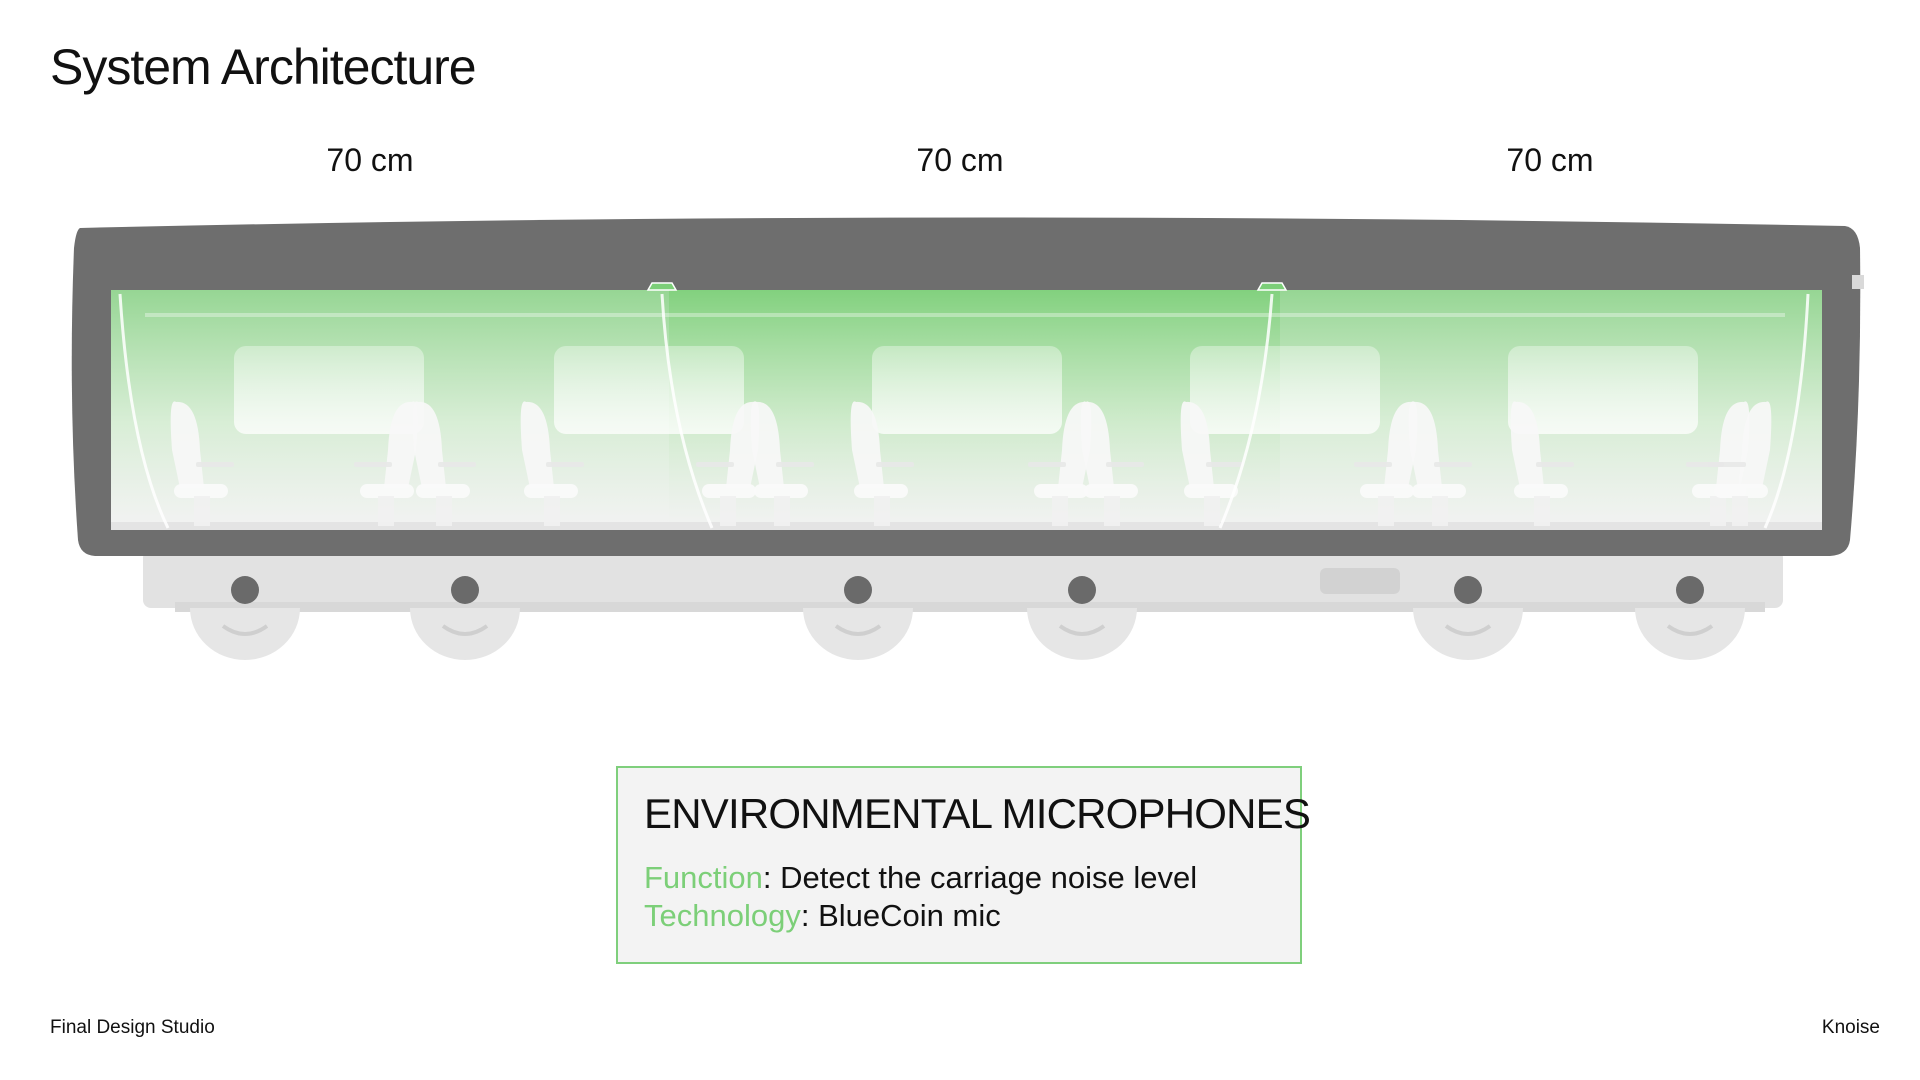 The image size is (1920, 1080). What do you see at coordinates (963, 581) in the screenshot?
I see `undercarriage` at bounding box center [963, 581].